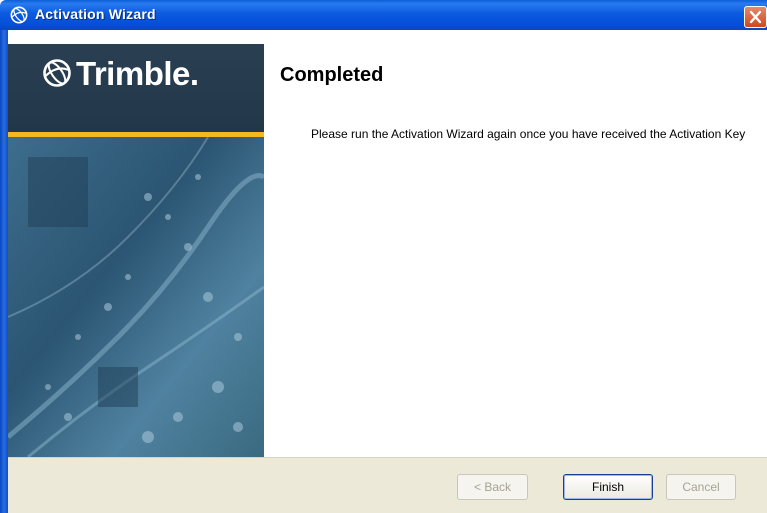 This screenshot has height=513, width=767. What do you see at coordinates (137, 73) in the screenshot?
I see `brand-name: Trimble.` at bounding box center [137, 73].